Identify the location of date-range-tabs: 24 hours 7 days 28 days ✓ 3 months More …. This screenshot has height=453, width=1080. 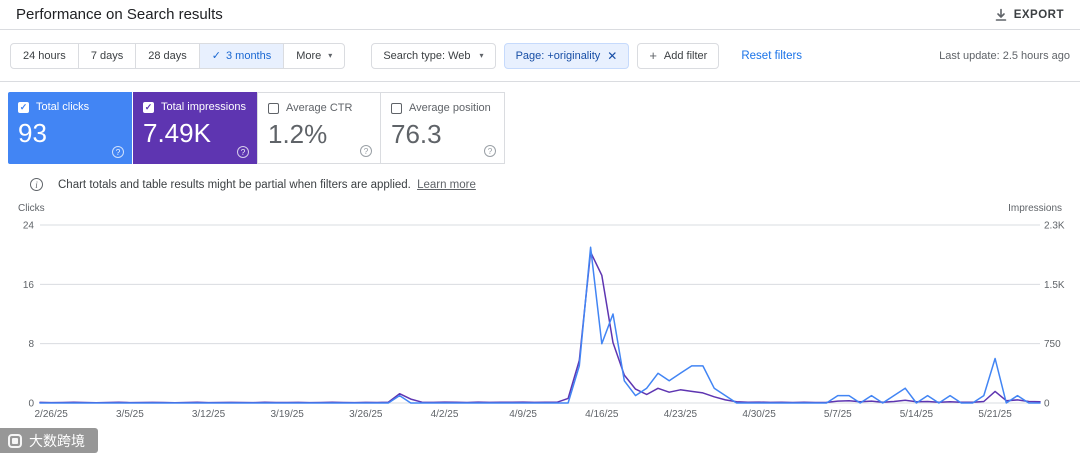
(178, 55).